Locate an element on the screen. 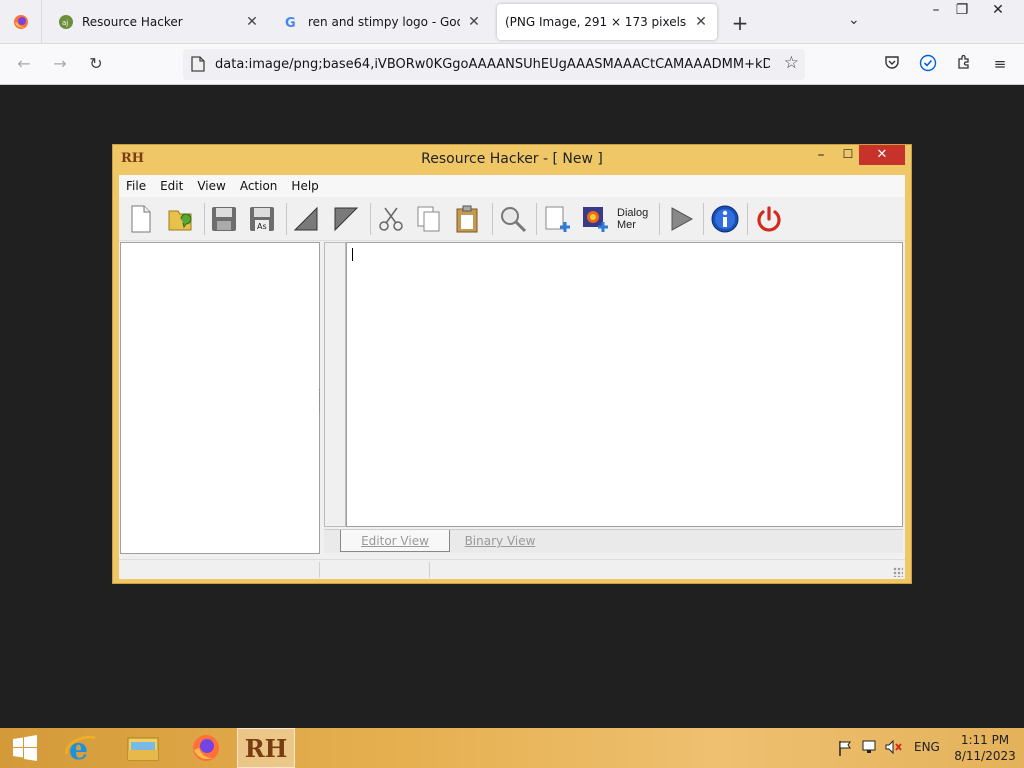  add-image-resource-icon is located at coordinates (595, 219).